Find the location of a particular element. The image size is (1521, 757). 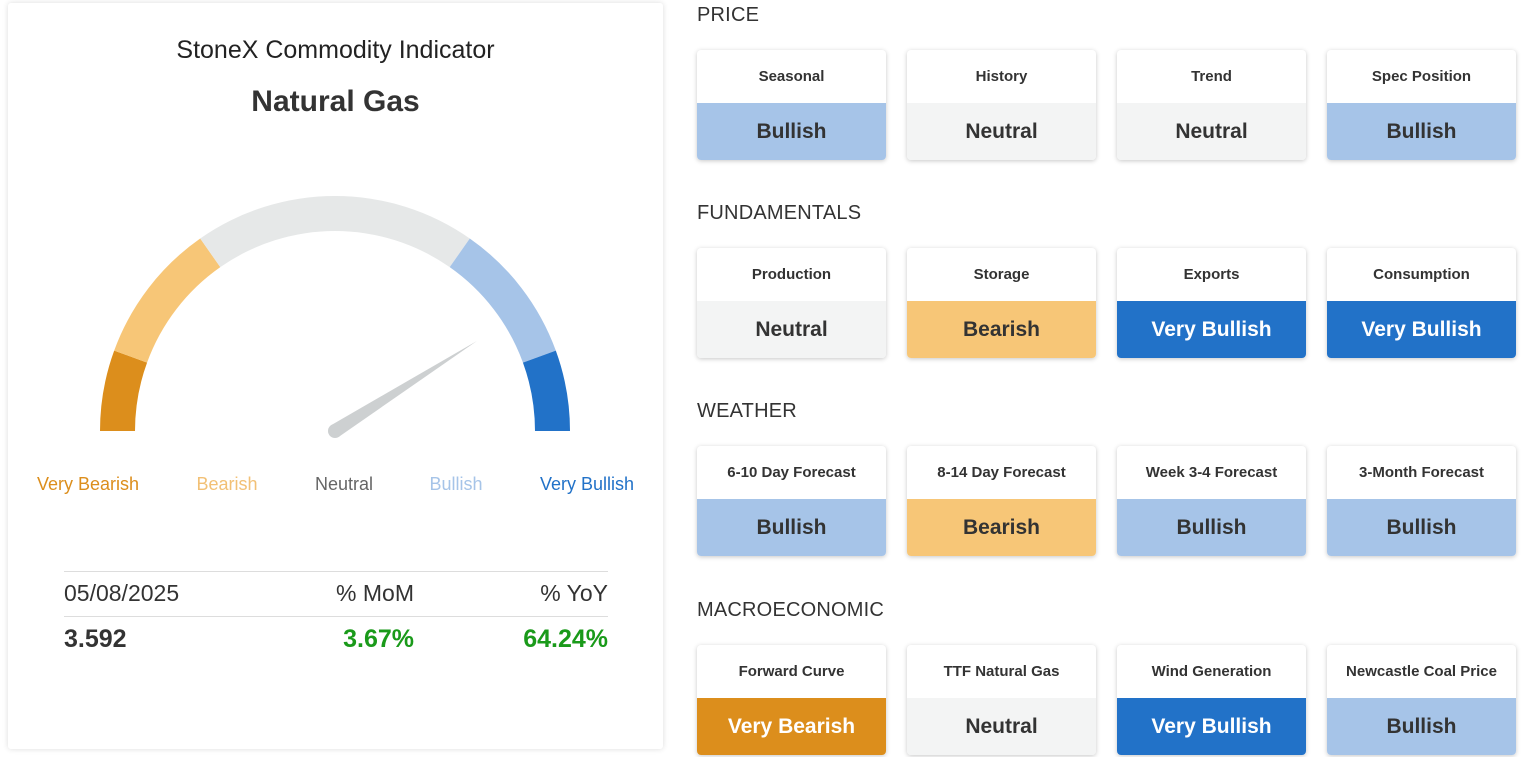

gauge-segment-bullish is located at coordinates (502, 300).